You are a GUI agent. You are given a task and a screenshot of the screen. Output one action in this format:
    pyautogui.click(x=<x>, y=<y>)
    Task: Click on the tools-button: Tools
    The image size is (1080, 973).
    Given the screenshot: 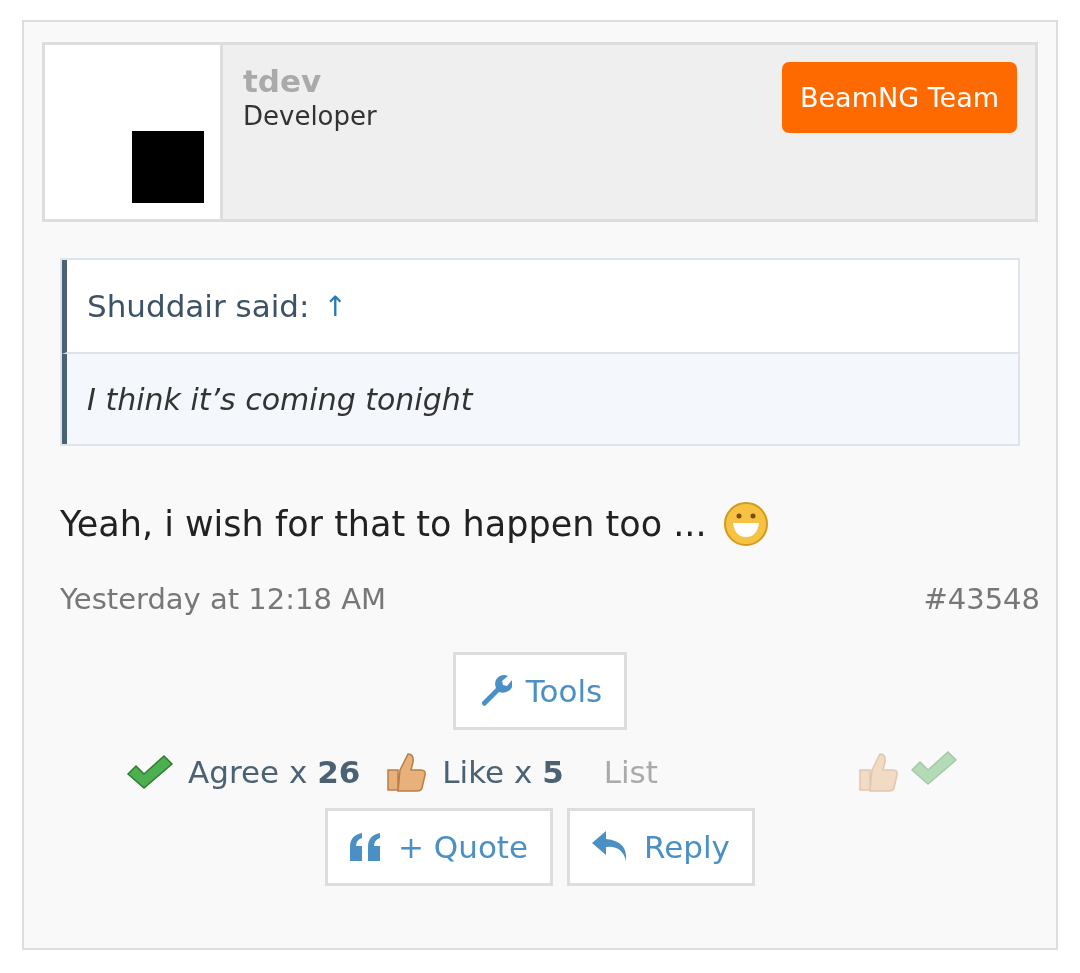 What is the action you would take?
    pyautogui.click(x=540, y=691)
    